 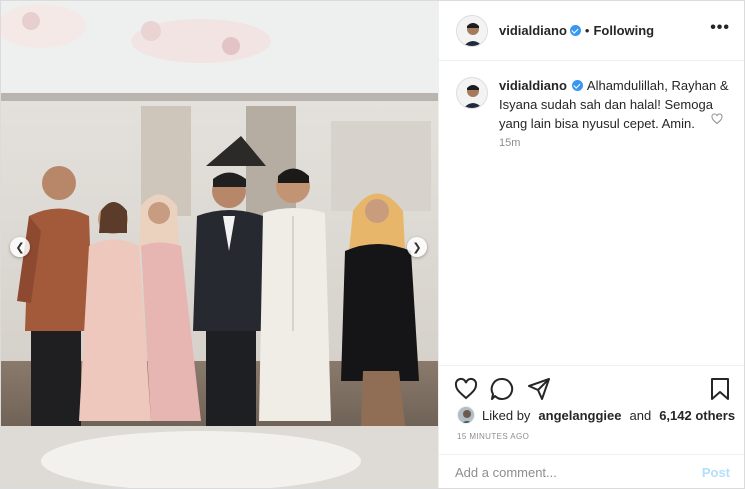 I want to click on chevron-left-icon: ❮, so click(x=20, y=247).